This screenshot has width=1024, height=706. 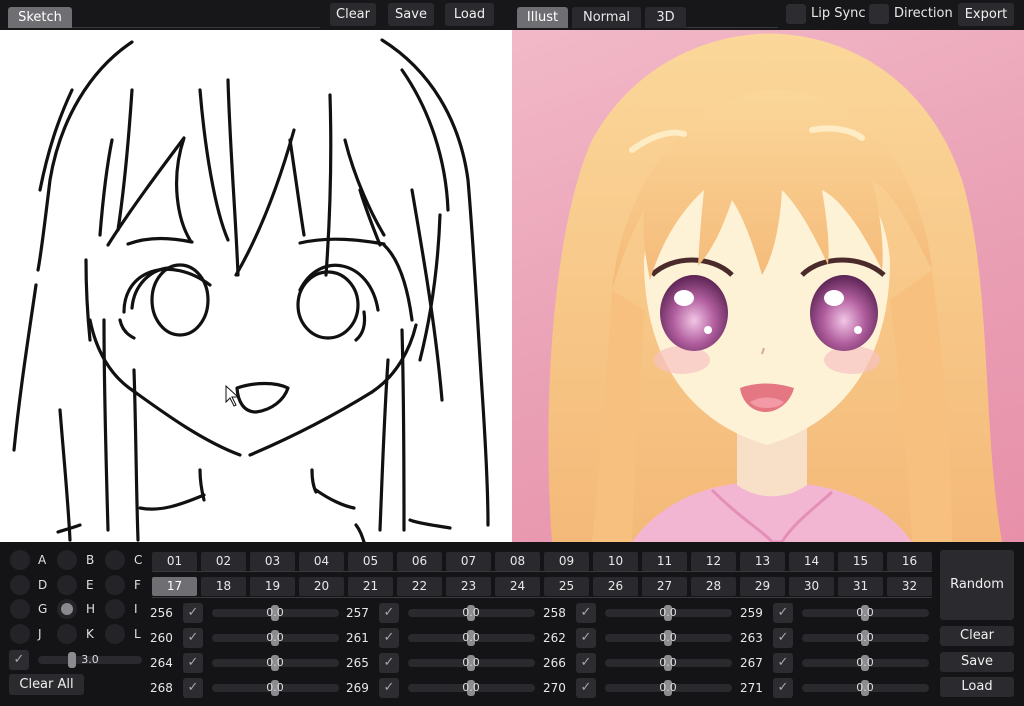 I want to click on side-load-button: Load, so click(x=977, y=687).